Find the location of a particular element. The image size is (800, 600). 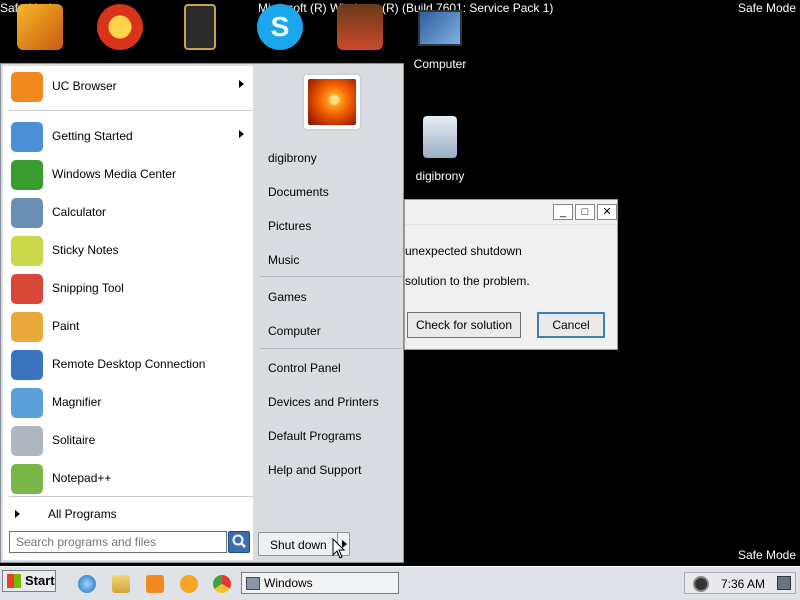

lol-icon is located at coordinates (200, 27).